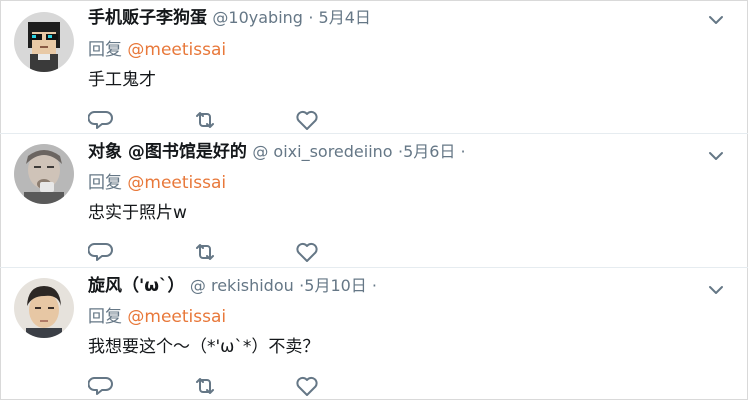  Describe the element at coordinates (137, 213) in the screenshot. I see `tweet-text: 忠实于照片w` at that location.